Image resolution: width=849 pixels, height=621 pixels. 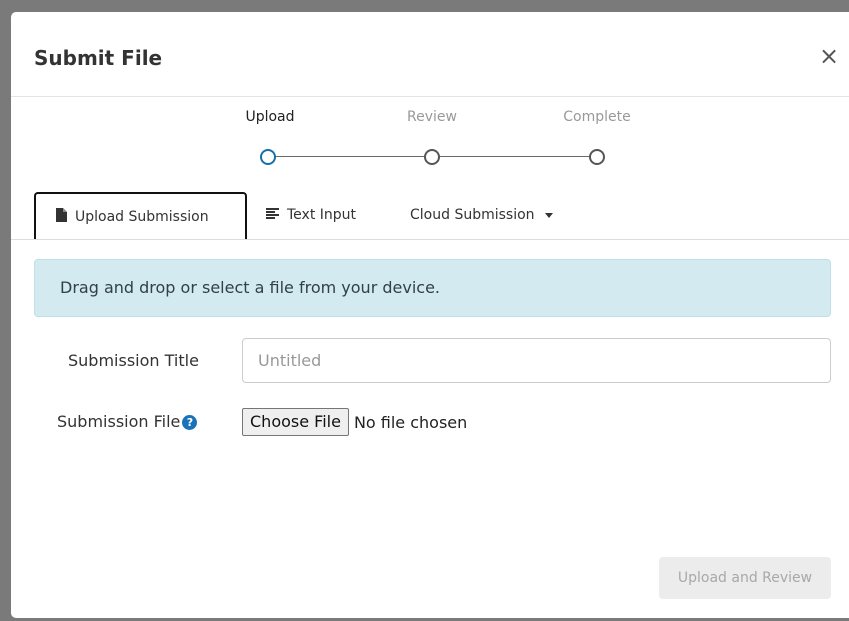 I want to click on help-icon: ?, so click(x=190, y=422).